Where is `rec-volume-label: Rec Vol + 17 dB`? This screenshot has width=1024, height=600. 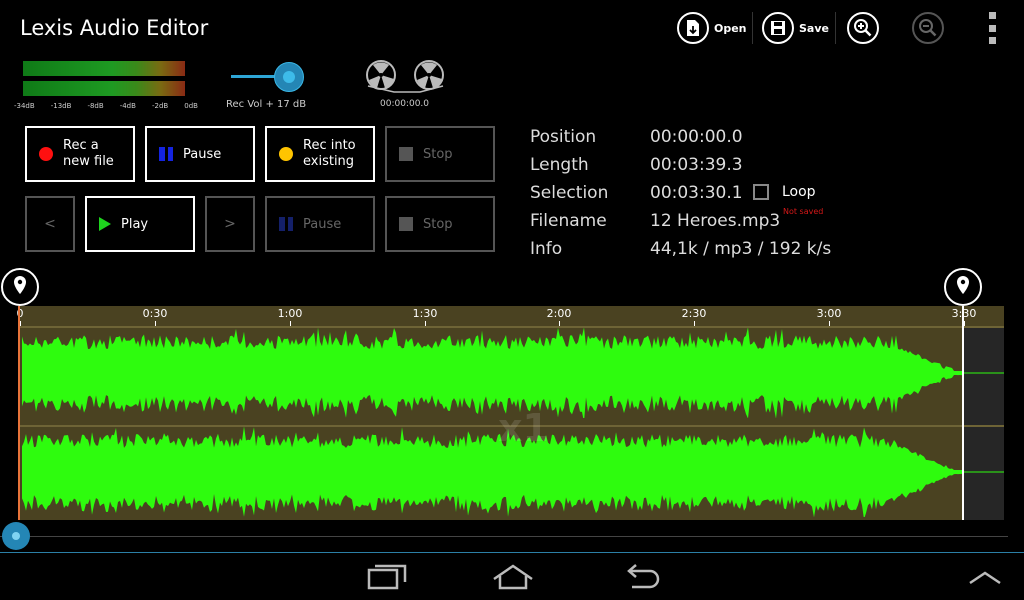 rec-volume-label: Rec Vol + 17 dB is located at coordinates (266, 104).